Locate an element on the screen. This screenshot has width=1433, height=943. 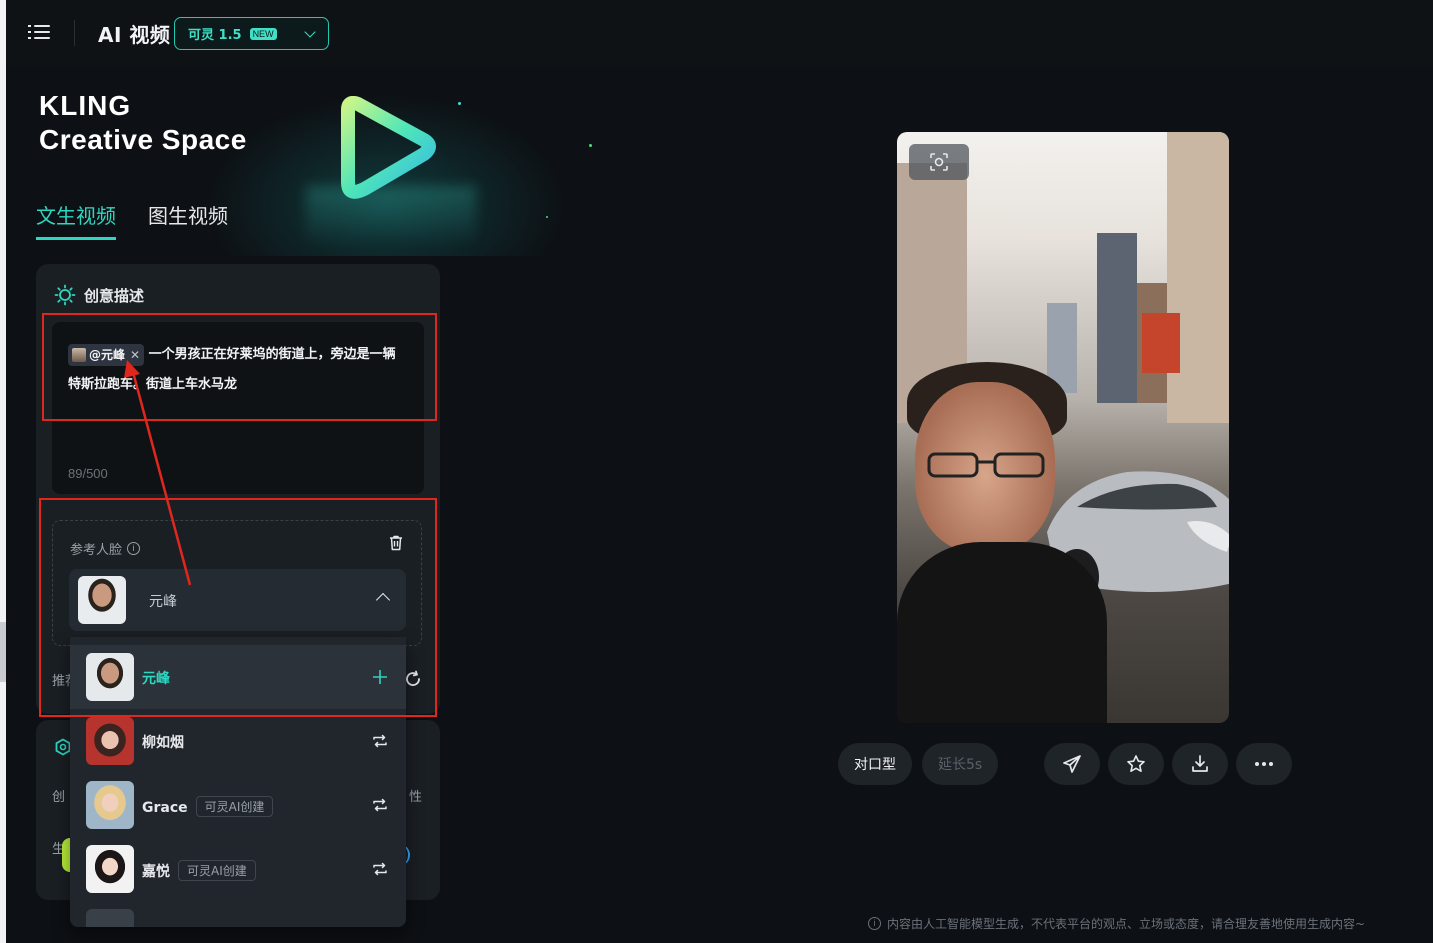
page-title: AI 视频 is located at coordinates (134, 35).